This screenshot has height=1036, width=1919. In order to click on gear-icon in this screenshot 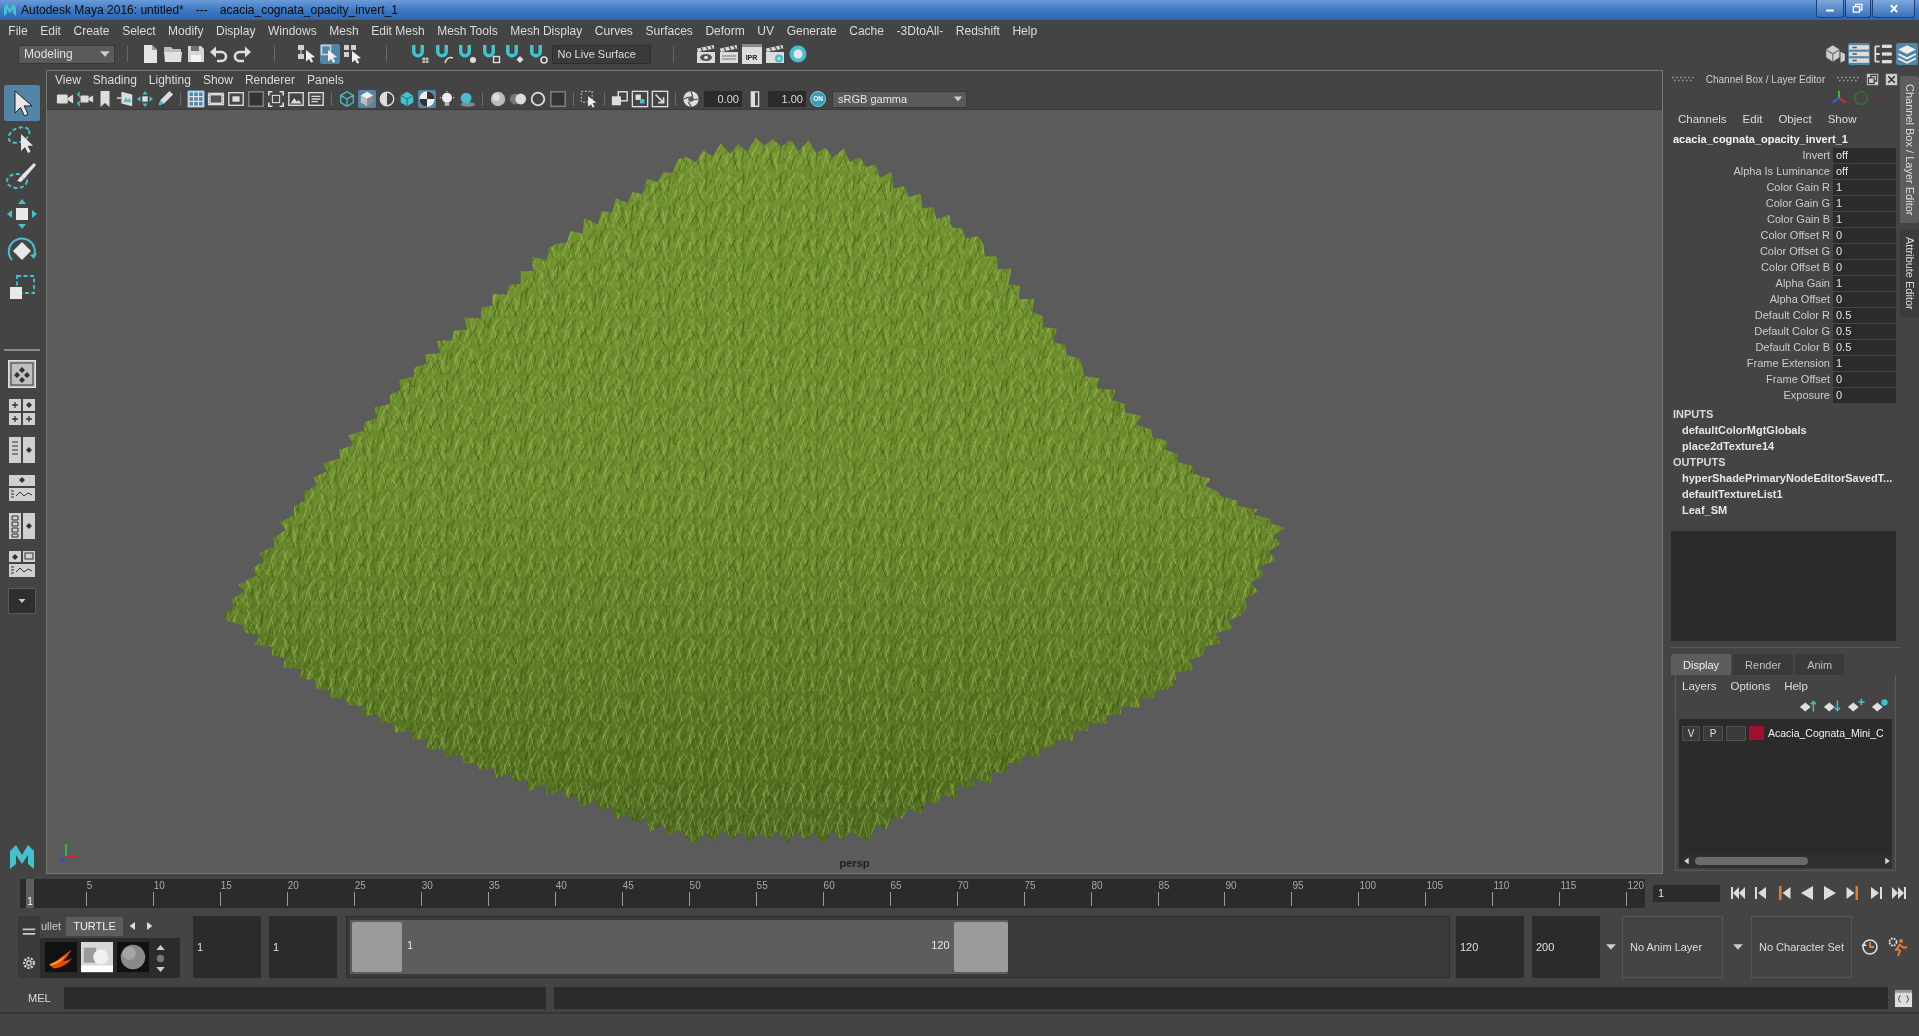, I will do `click(29, 962)`.